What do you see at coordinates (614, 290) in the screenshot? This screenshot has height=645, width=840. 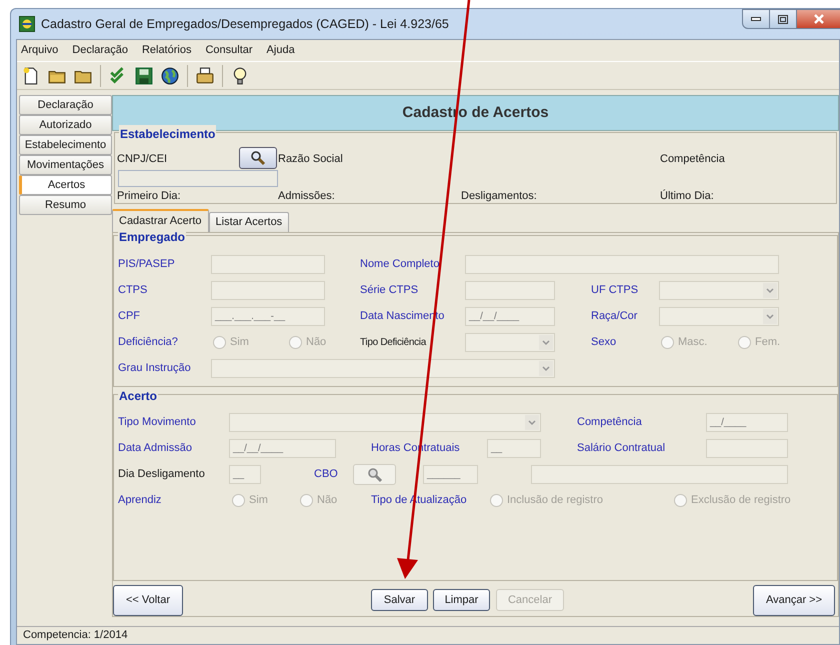 I see `field-label: UF CTPS` at bounding box center [614, 290].